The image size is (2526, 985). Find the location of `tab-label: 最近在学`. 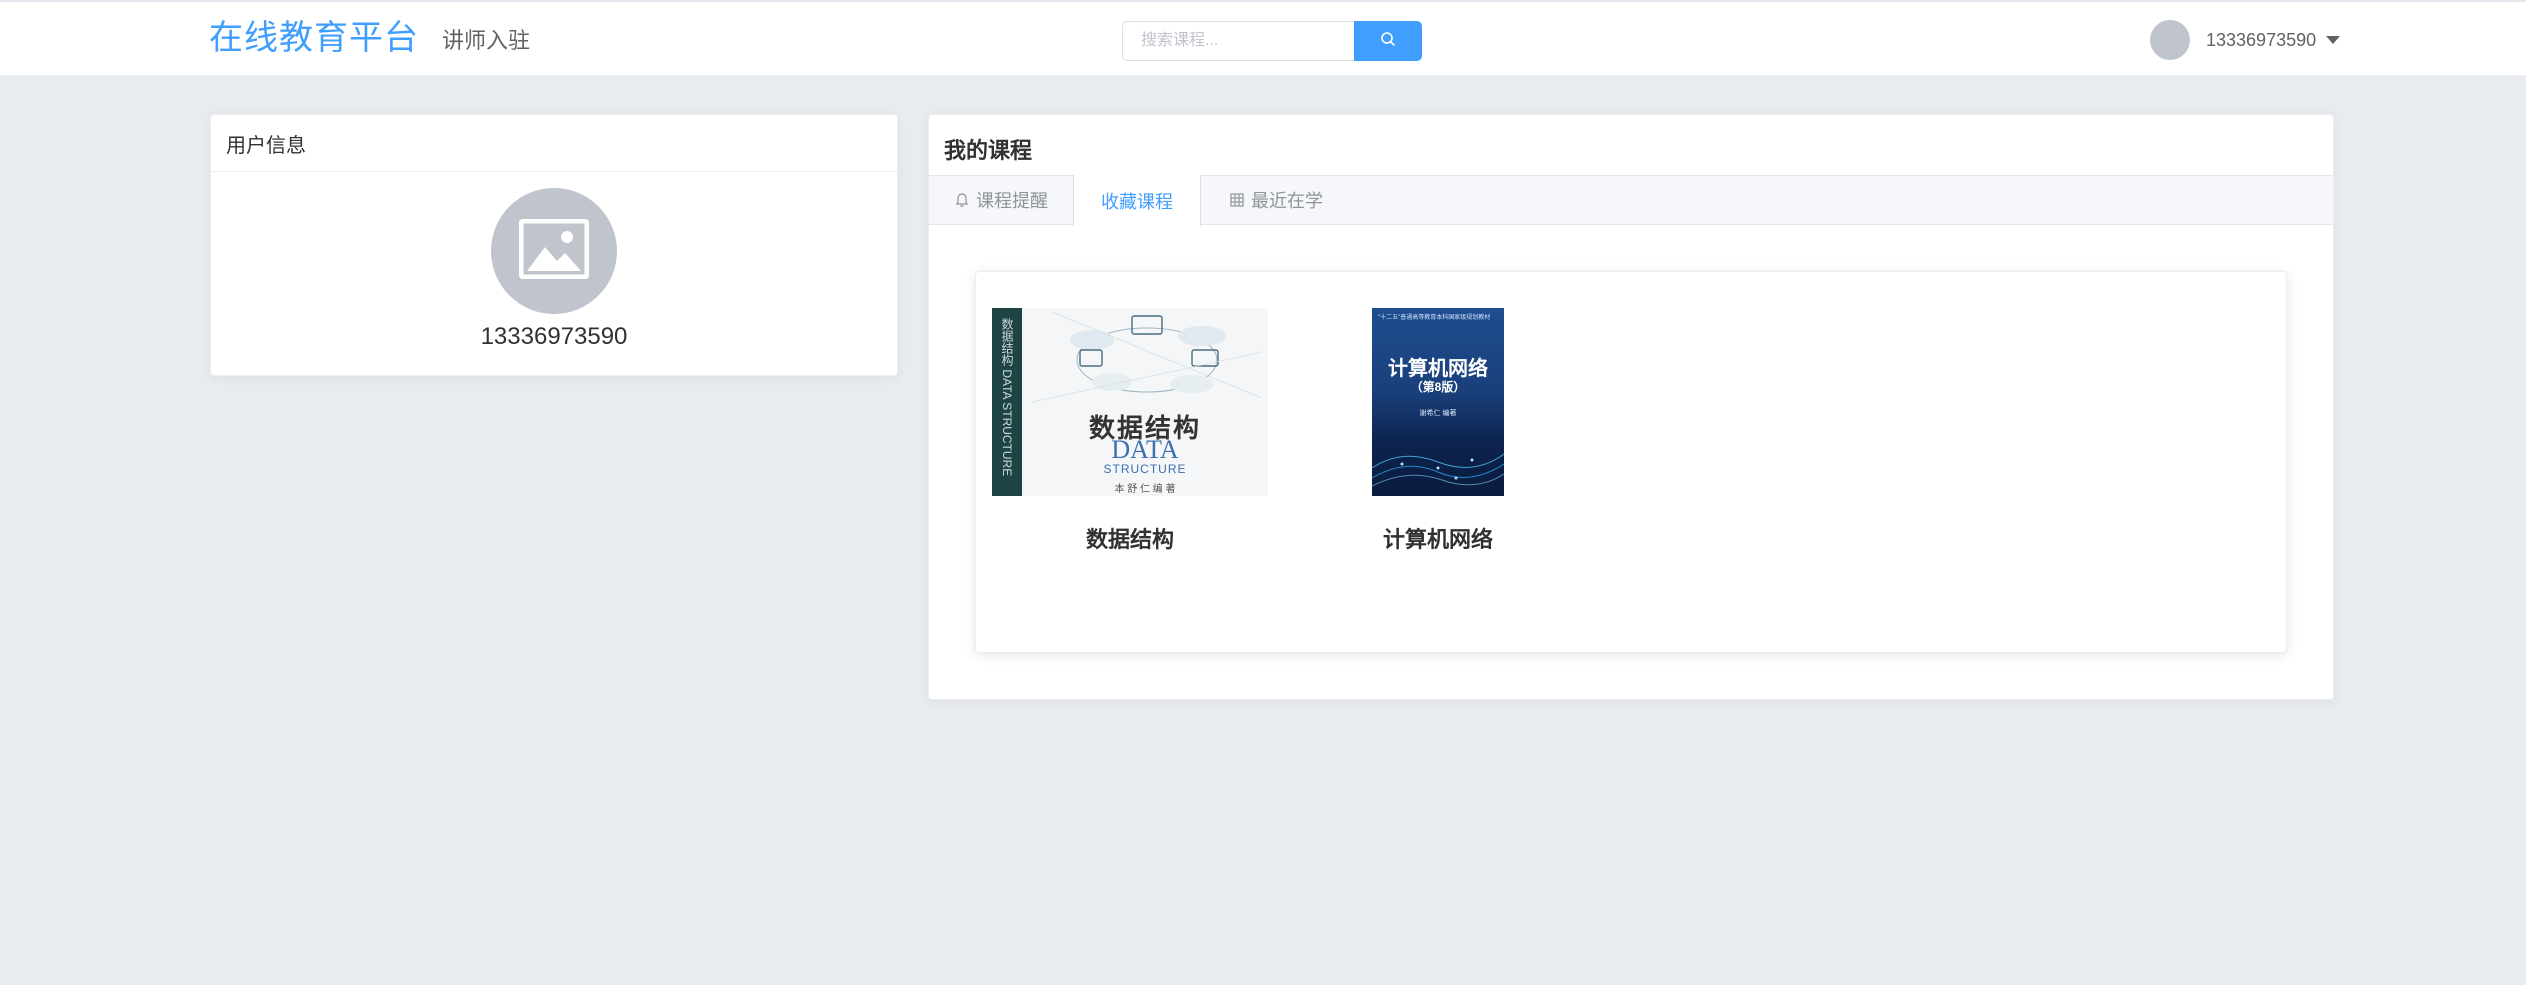

tab-label: 最近在学 is located at coordinates (1287, 201).